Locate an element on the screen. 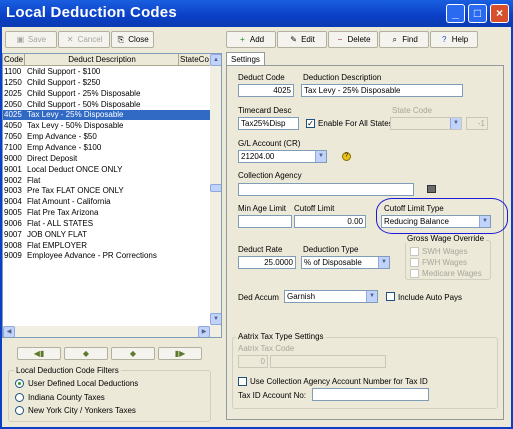  ded-accum-select: Garnish ▼ is located at coordinates (331, 296).